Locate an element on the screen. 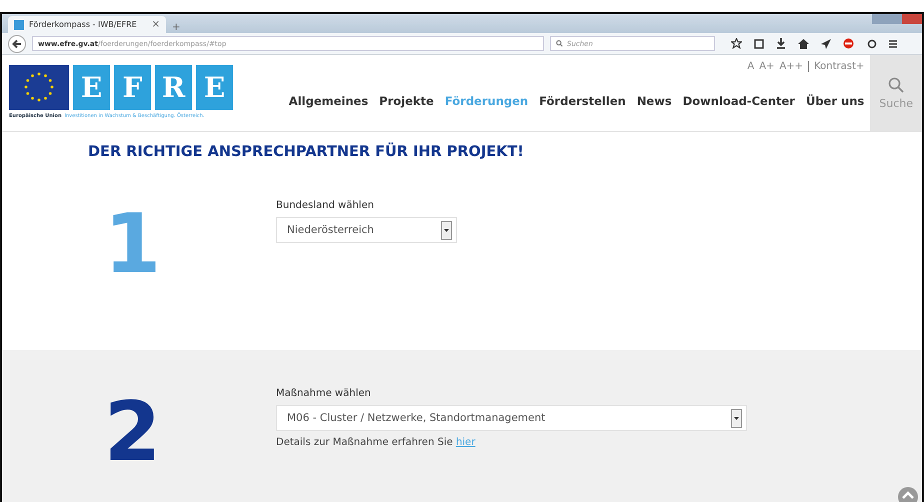 The height and width of the screenshot is (502, 924). close-icon: × is located at coordinates (156, 24).